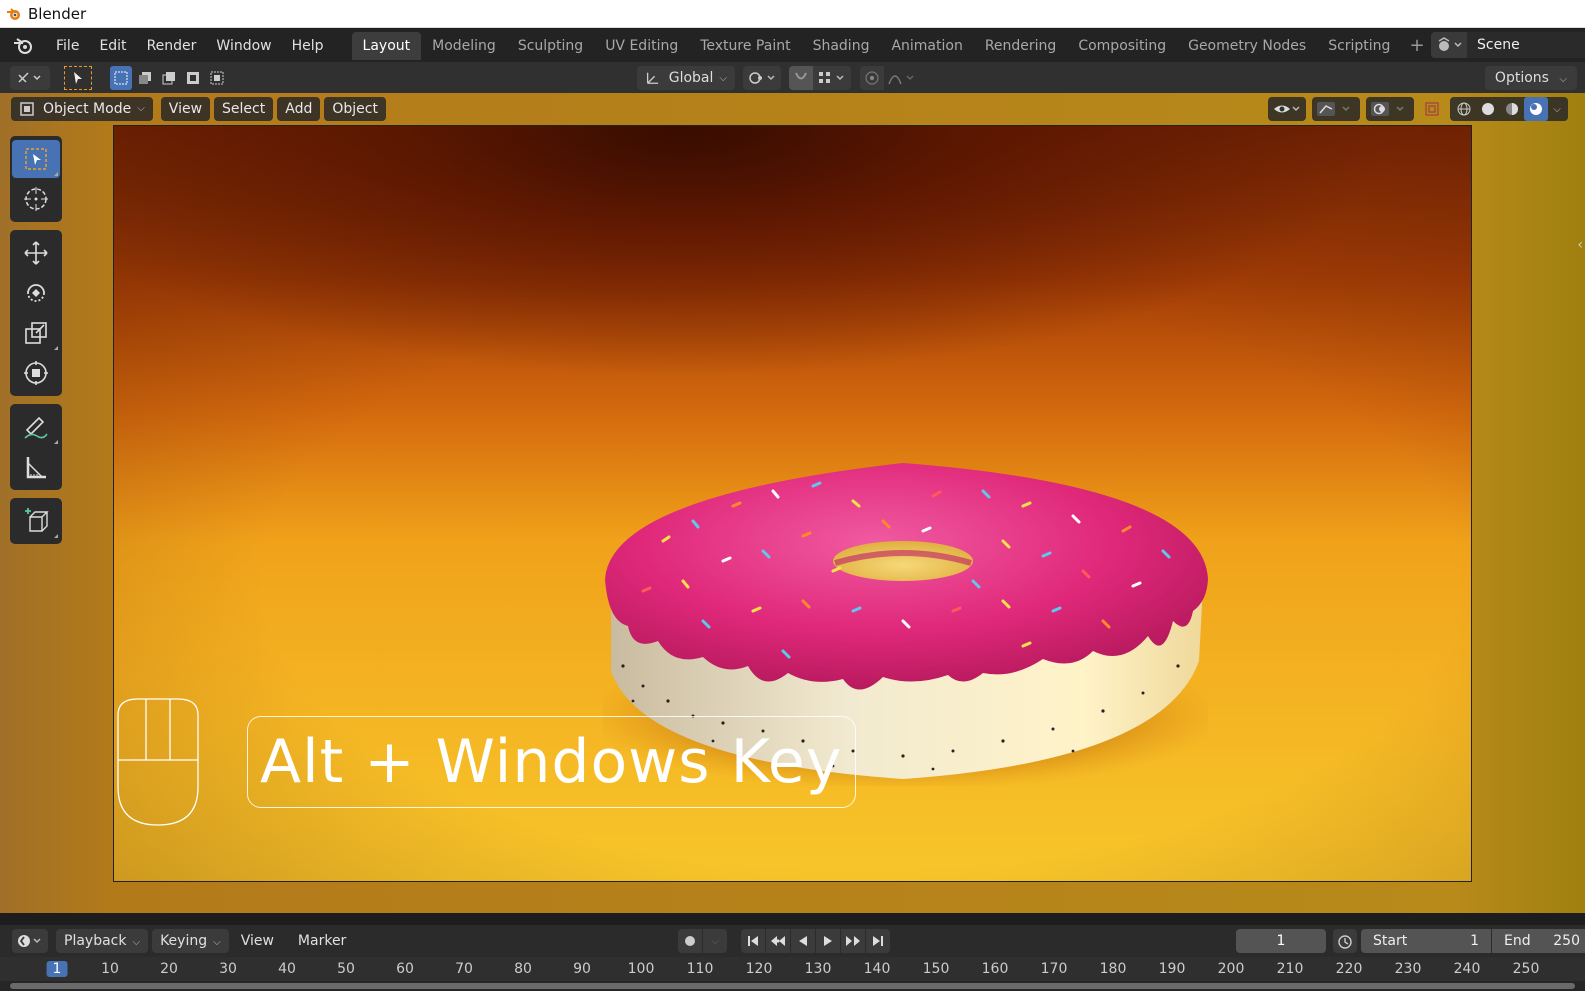 Image resolution: width=1585 pixels, height=991 pixels. Describe the element at coordinates (1526, 45) in the screenshot. I see `scene-name-field: Scene` at that location.